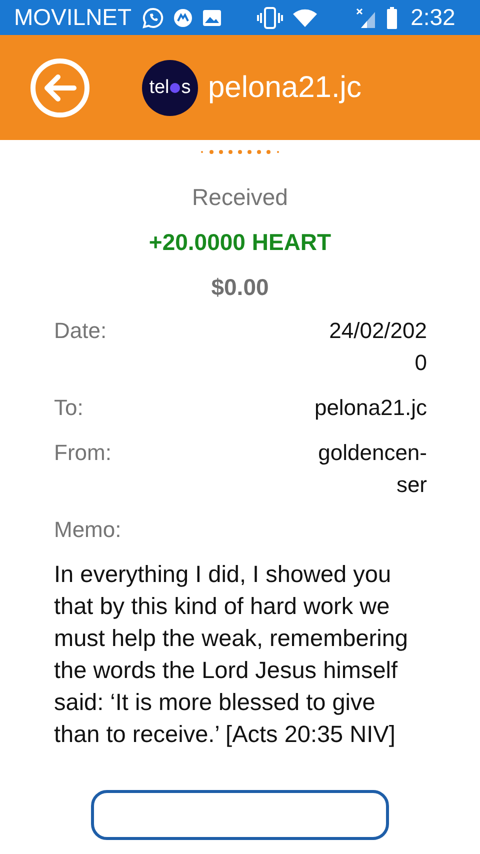 This screenshot has height=854, width=480. What do you see at coordinates (69, 408) in the screenshot?
I see `detail-label: To:` at bounding box center [69, 408].